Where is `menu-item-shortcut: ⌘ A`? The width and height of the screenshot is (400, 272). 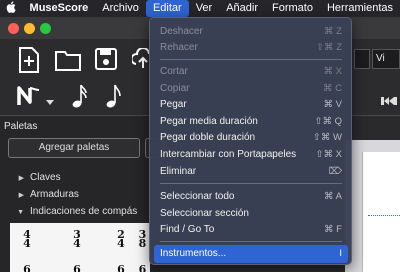
menu-item-shortcut: ⌘ A is located at coordinates (333, 196).